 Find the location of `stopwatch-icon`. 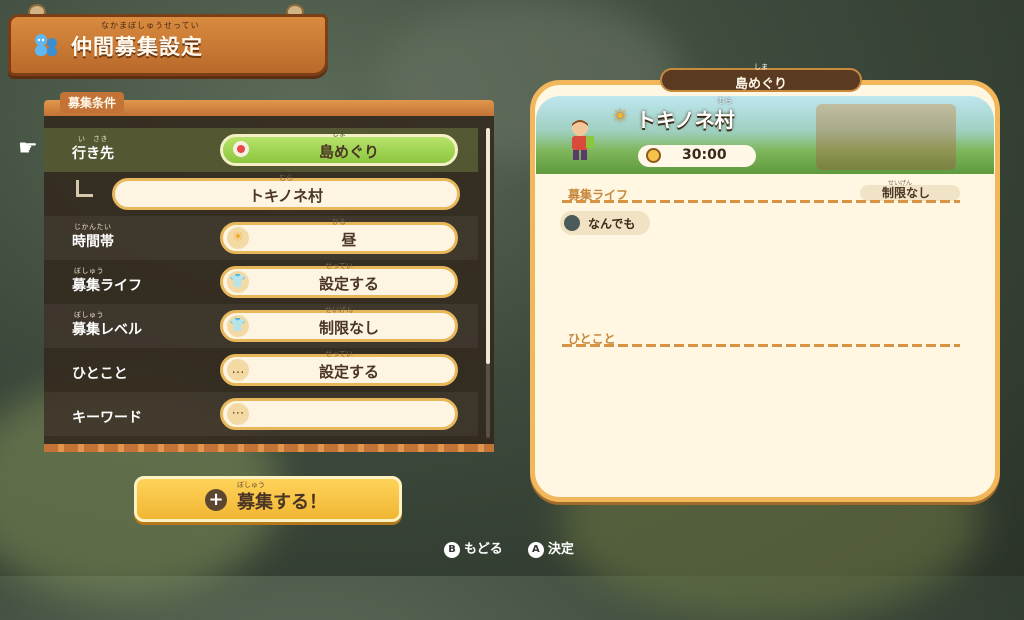

stopwatch-icon is located at coordinates (653, 155).